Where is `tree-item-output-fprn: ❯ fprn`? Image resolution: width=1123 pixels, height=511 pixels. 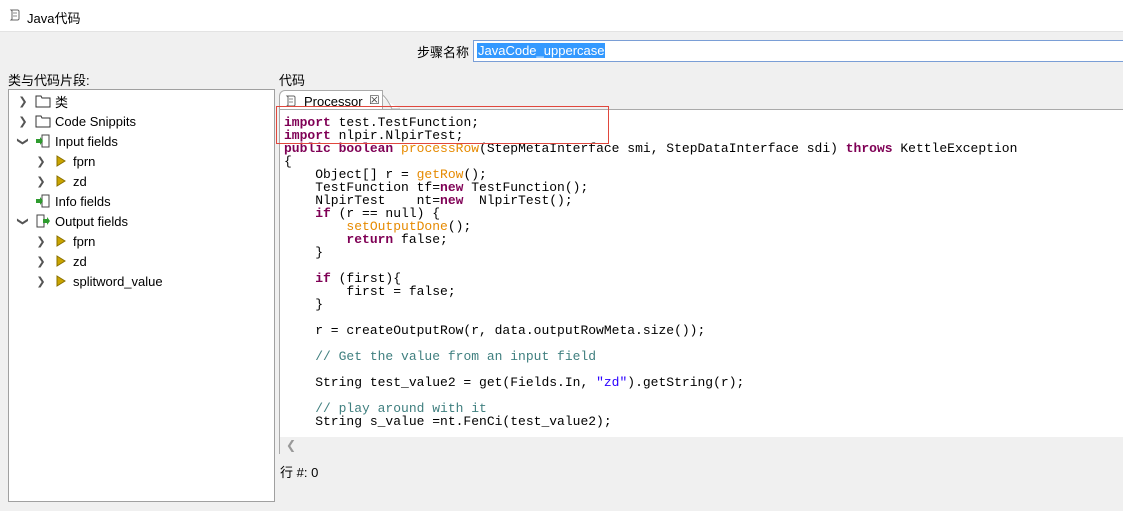 tree-item-output-fprn: ❯ fprn is located at coordinates (65, 241).